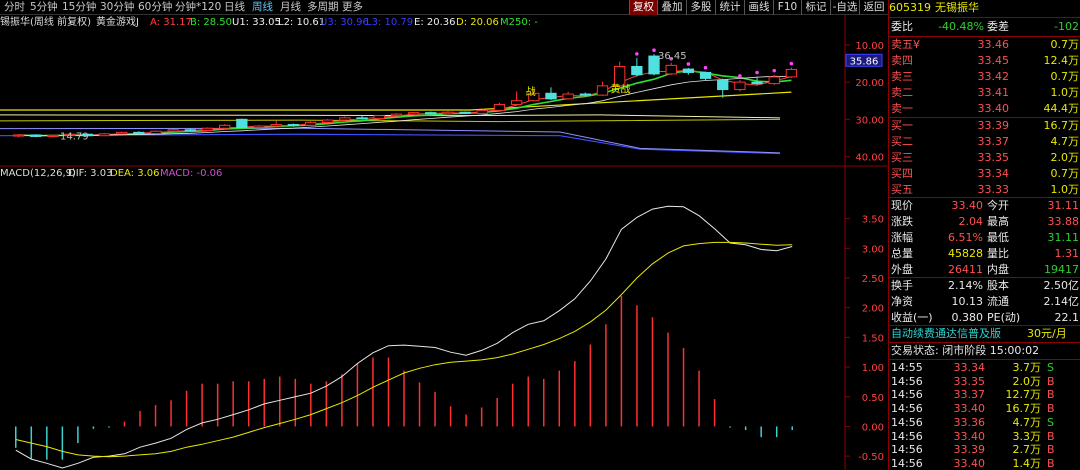 The height and width of the screenshot is (470, 1080). I want to click on timeframe-3: 30分钟, so click(117, 7).